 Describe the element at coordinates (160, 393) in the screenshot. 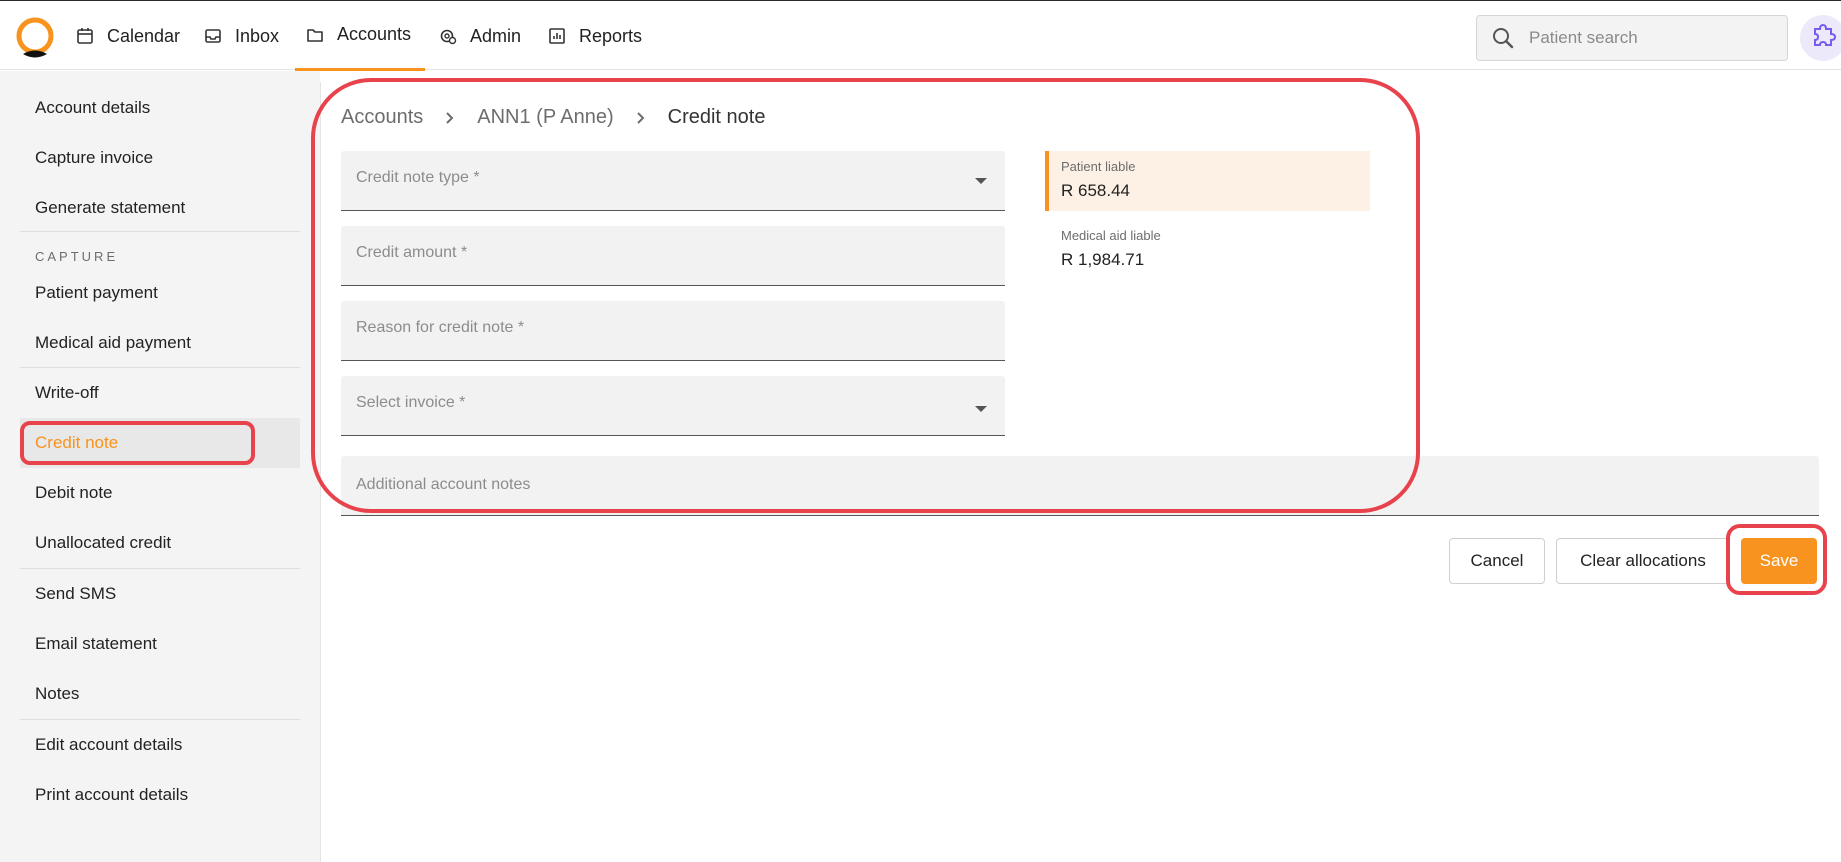

I see `sidebar-item-write-off: Write-off` at that location.